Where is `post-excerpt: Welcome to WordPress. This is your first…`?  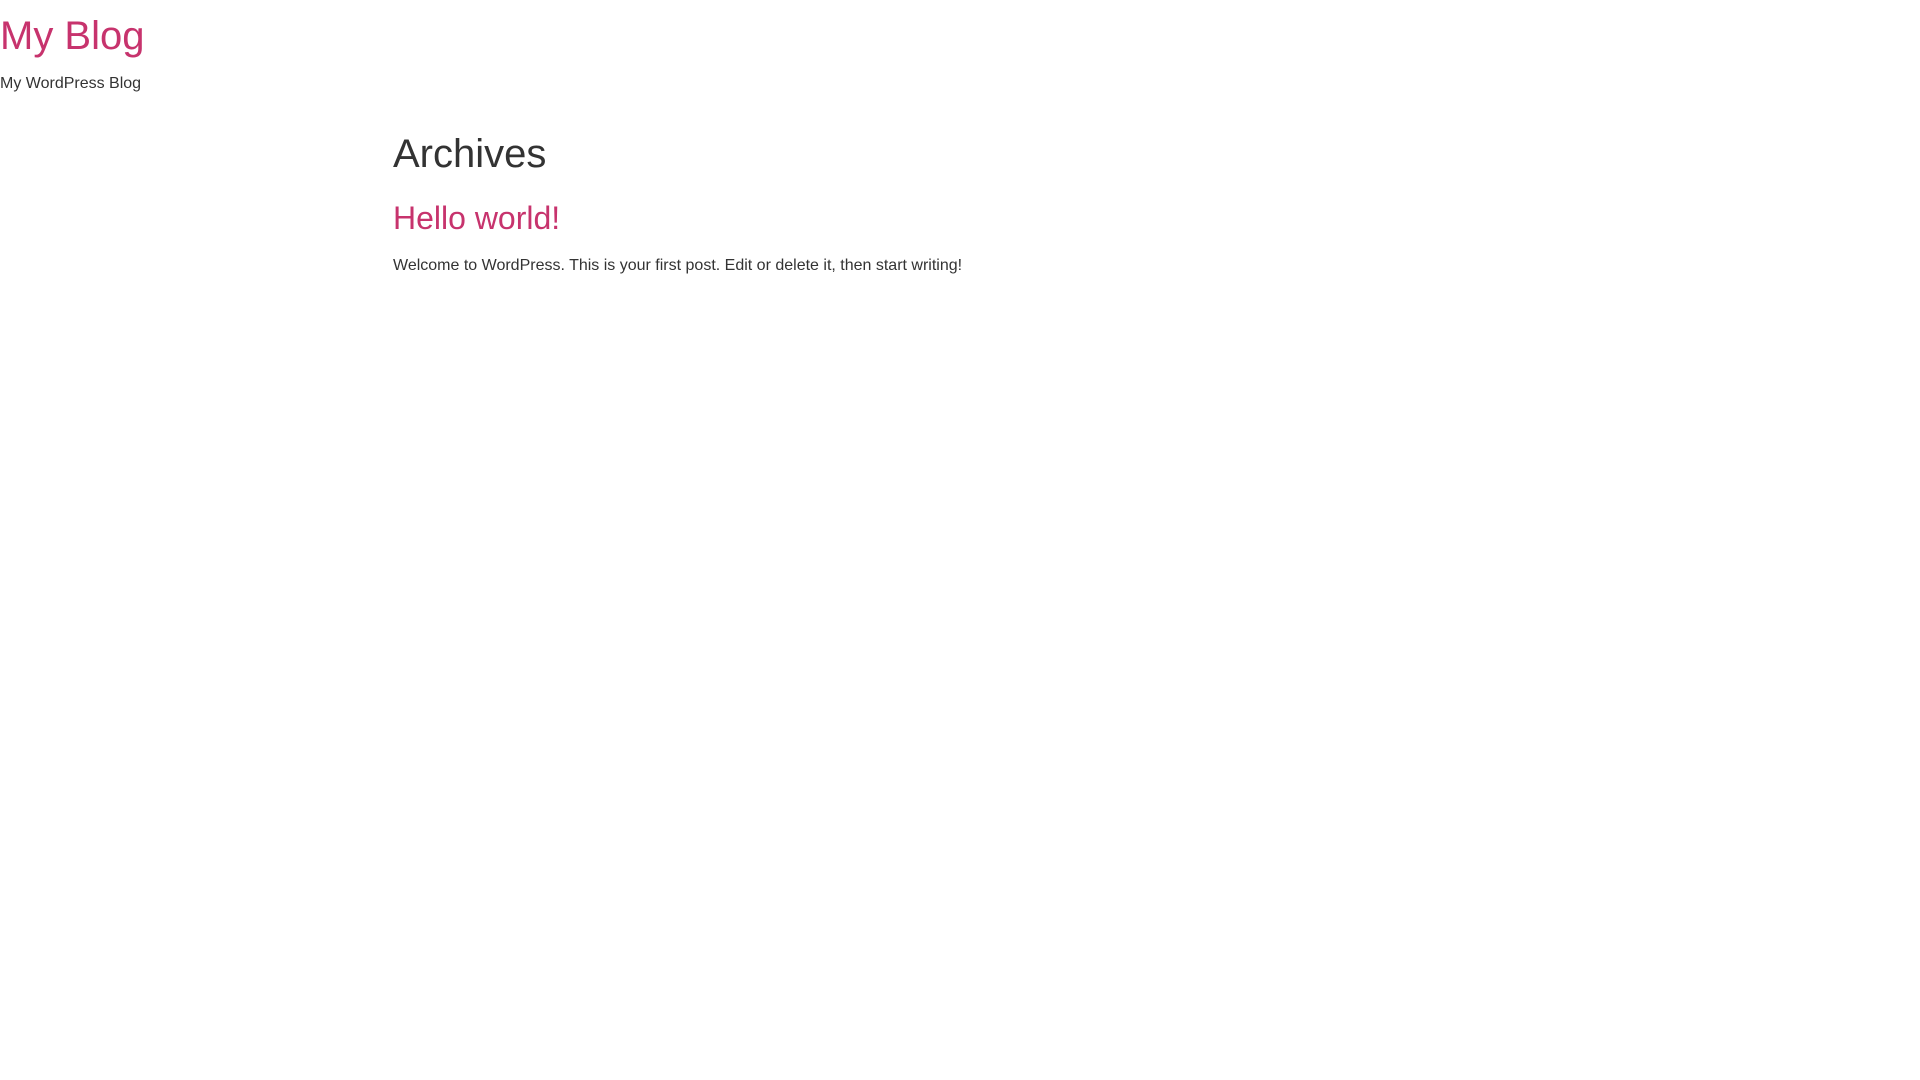 post-excerpt: Welcome to WordPress. This is your first… is located at coordinates (678, 265).